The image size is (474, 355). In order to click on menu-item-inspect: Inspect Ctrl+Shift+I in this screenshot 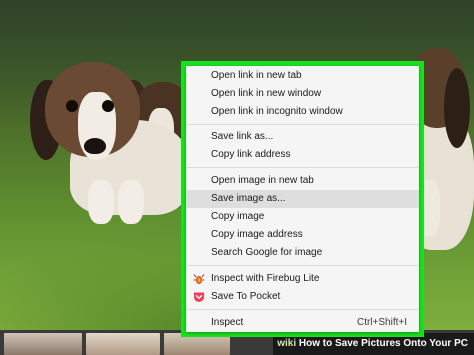, I will do `click(302, 323)`.